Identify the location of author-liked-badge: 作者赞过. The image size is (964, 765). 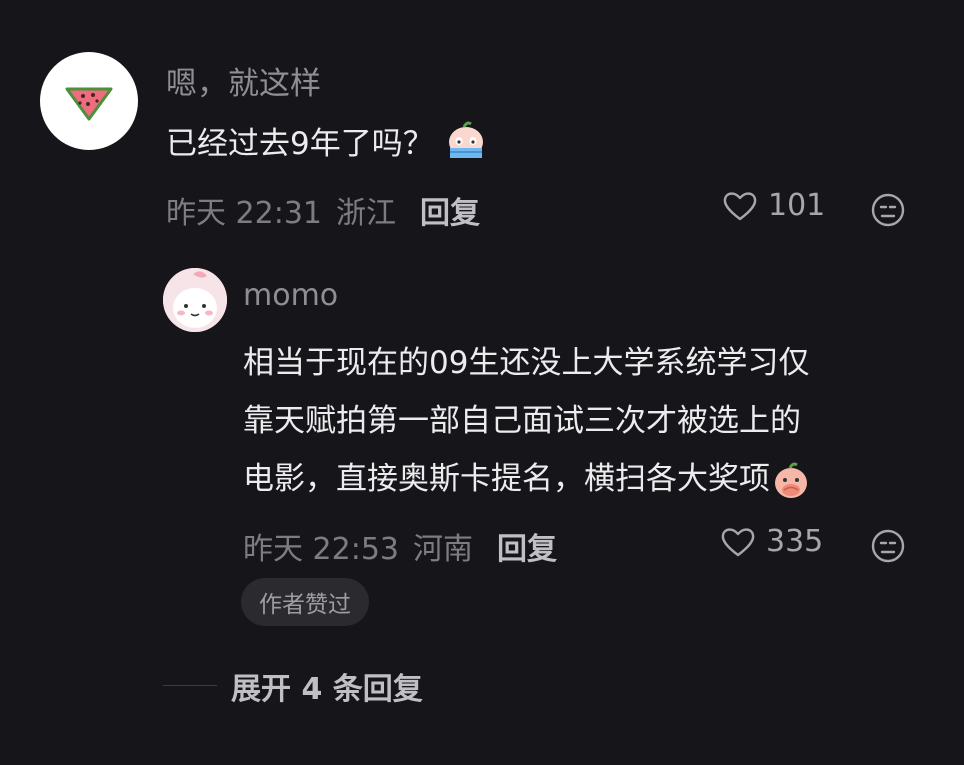
(305, 602).